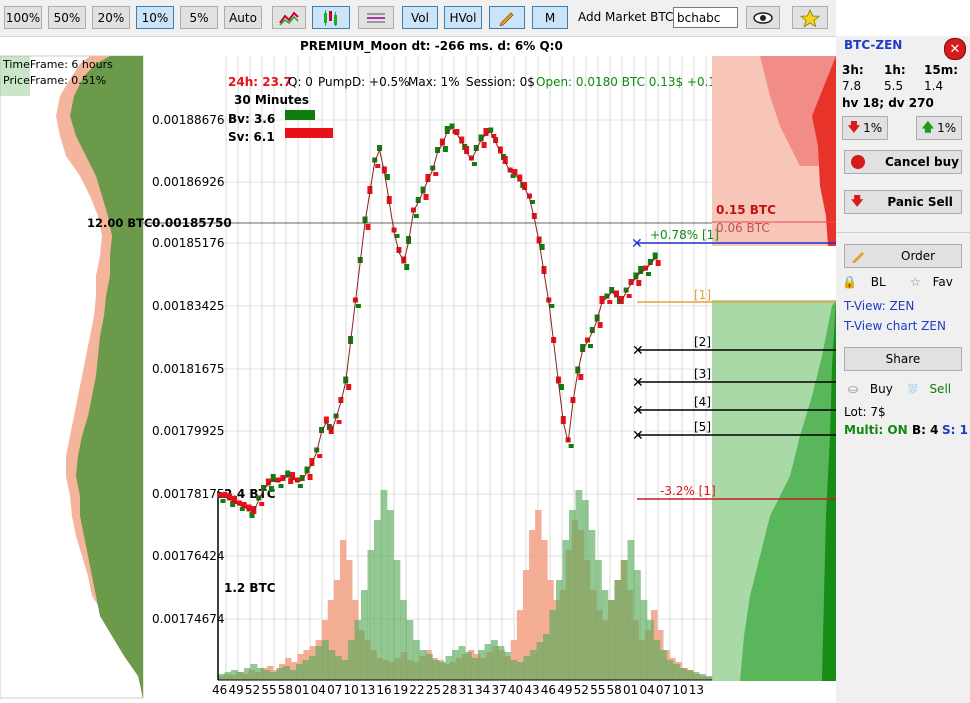  I want to click on h3-value: 7.8, so click(852, 86).